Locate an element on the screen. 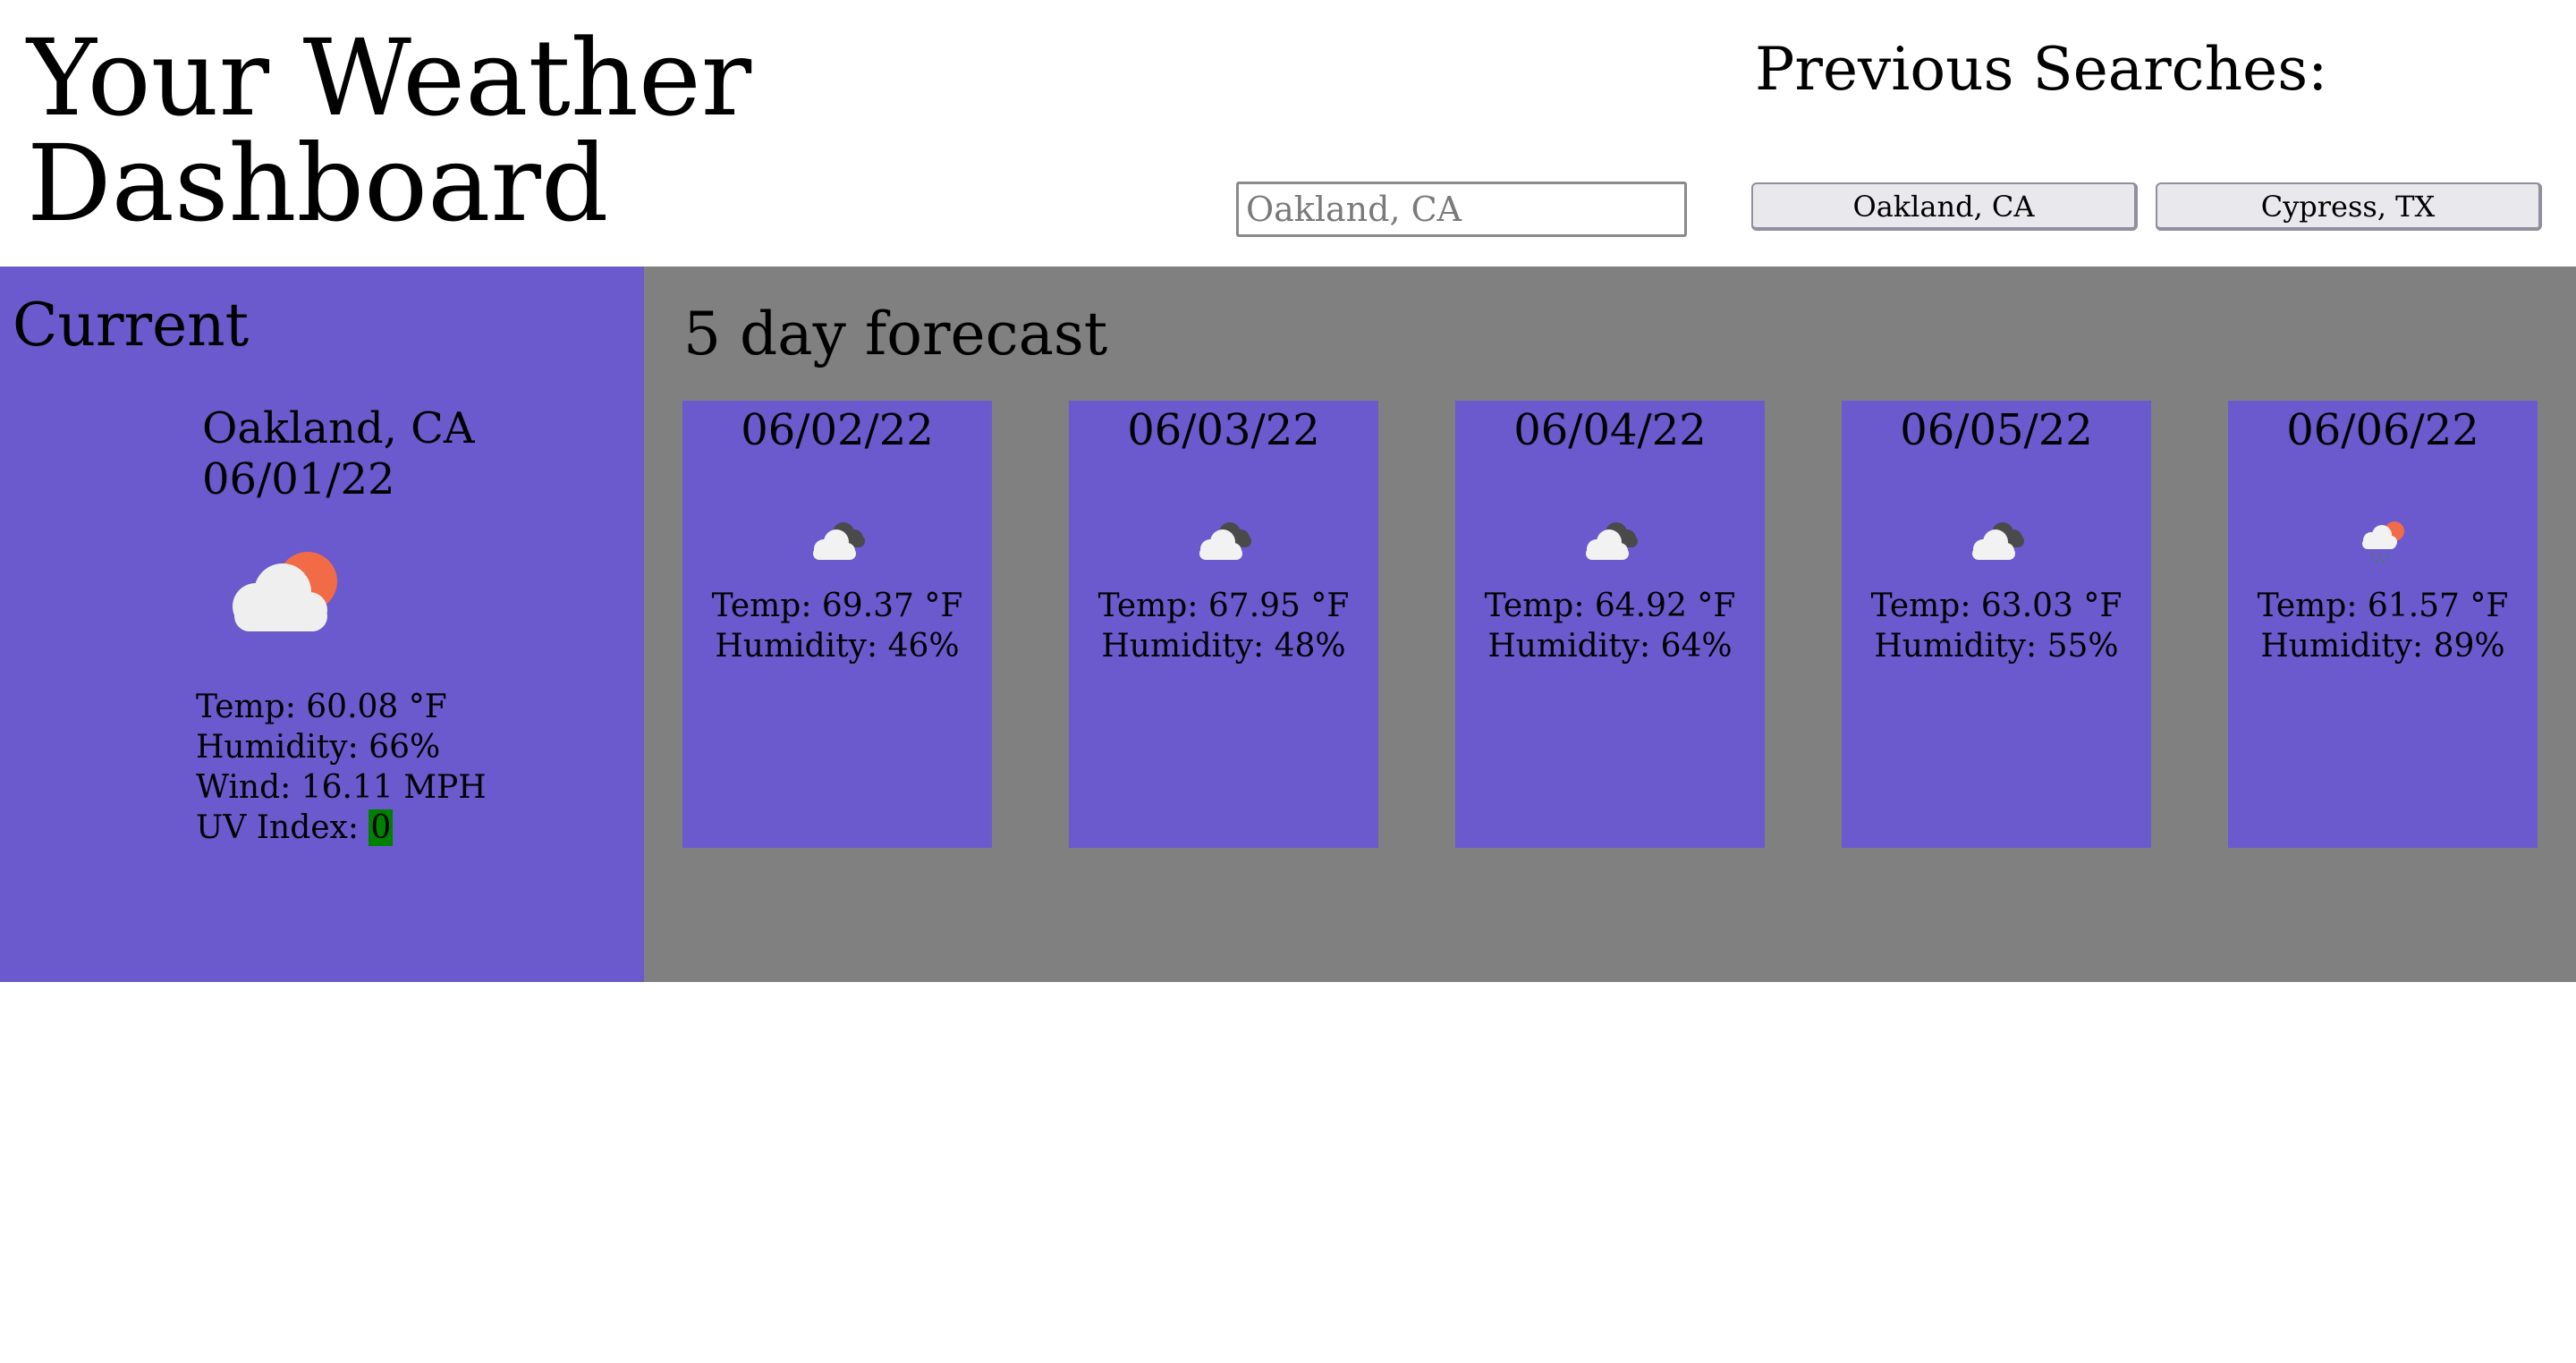 This screenshot has height=1363, width=2576. current-date: 06/01/22 is located at coordinates (298, 479).